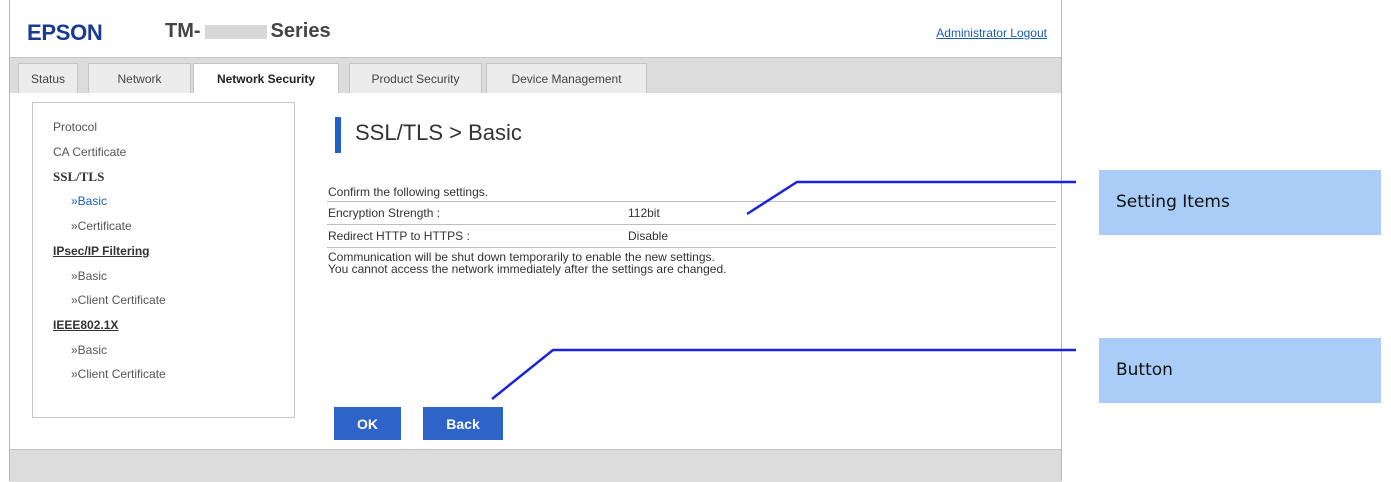 The height and width of the screenshot is (482, 1391). What do you see at coordinates (415, 78) in the screenshot?
I see `tab-product-security: Product Security` at bounding box center [415, 78].